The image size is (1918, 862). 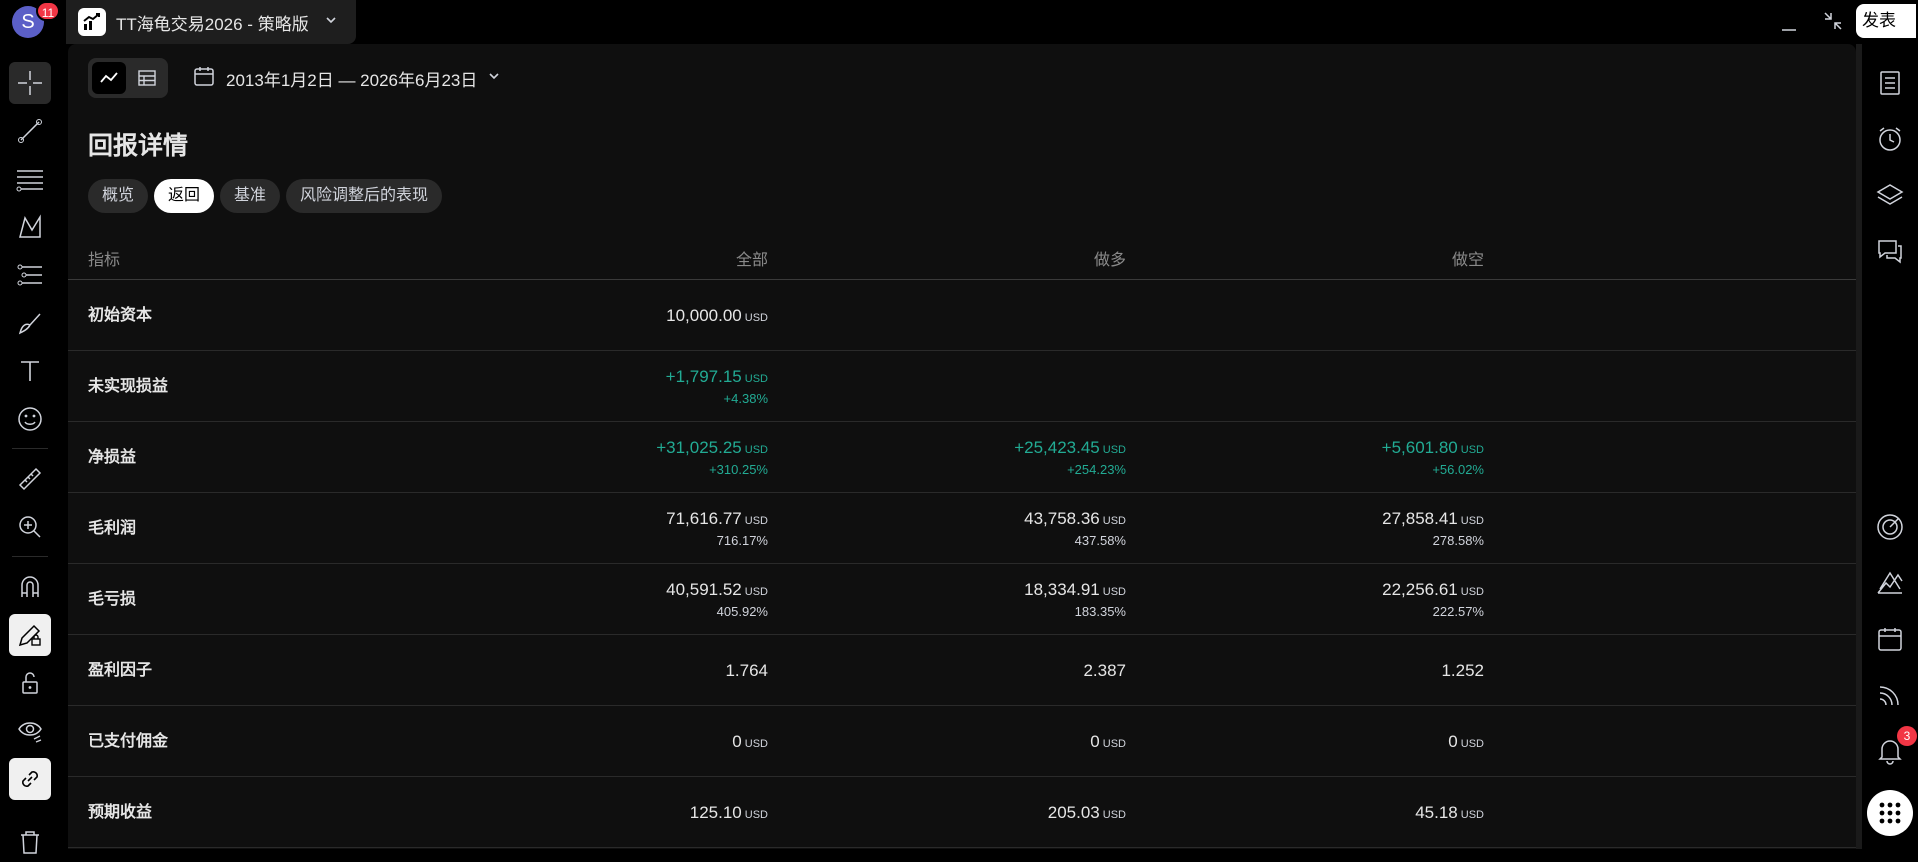 What do you see at coordinates (346, 78) in the screenshot?
I see `date-range-picker: 2013年1月2日 — 2026年6月23日` at bounding box center [346, 78].